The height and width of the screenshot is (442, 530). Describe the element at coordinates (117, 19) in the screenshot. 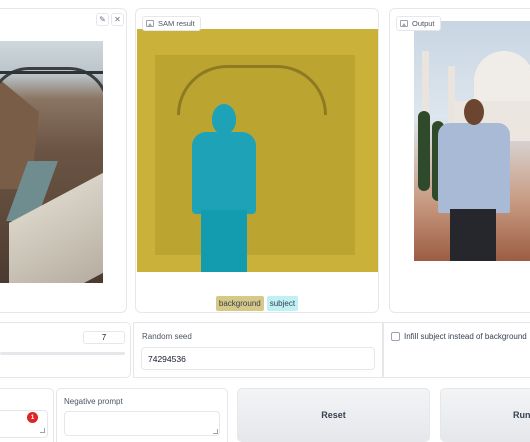

I see `close-icon: ✕` at that location.